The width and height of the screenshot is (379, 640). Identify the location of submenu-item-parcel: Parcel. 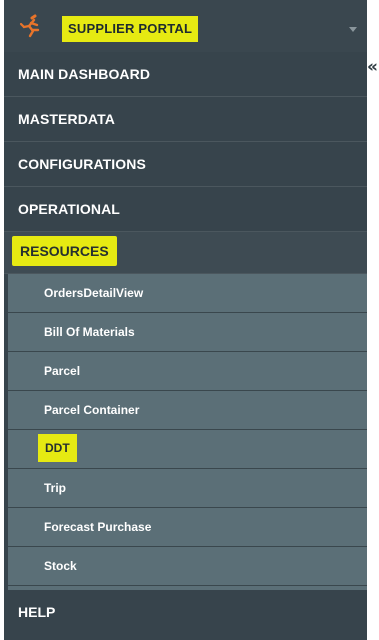
(187, 371).